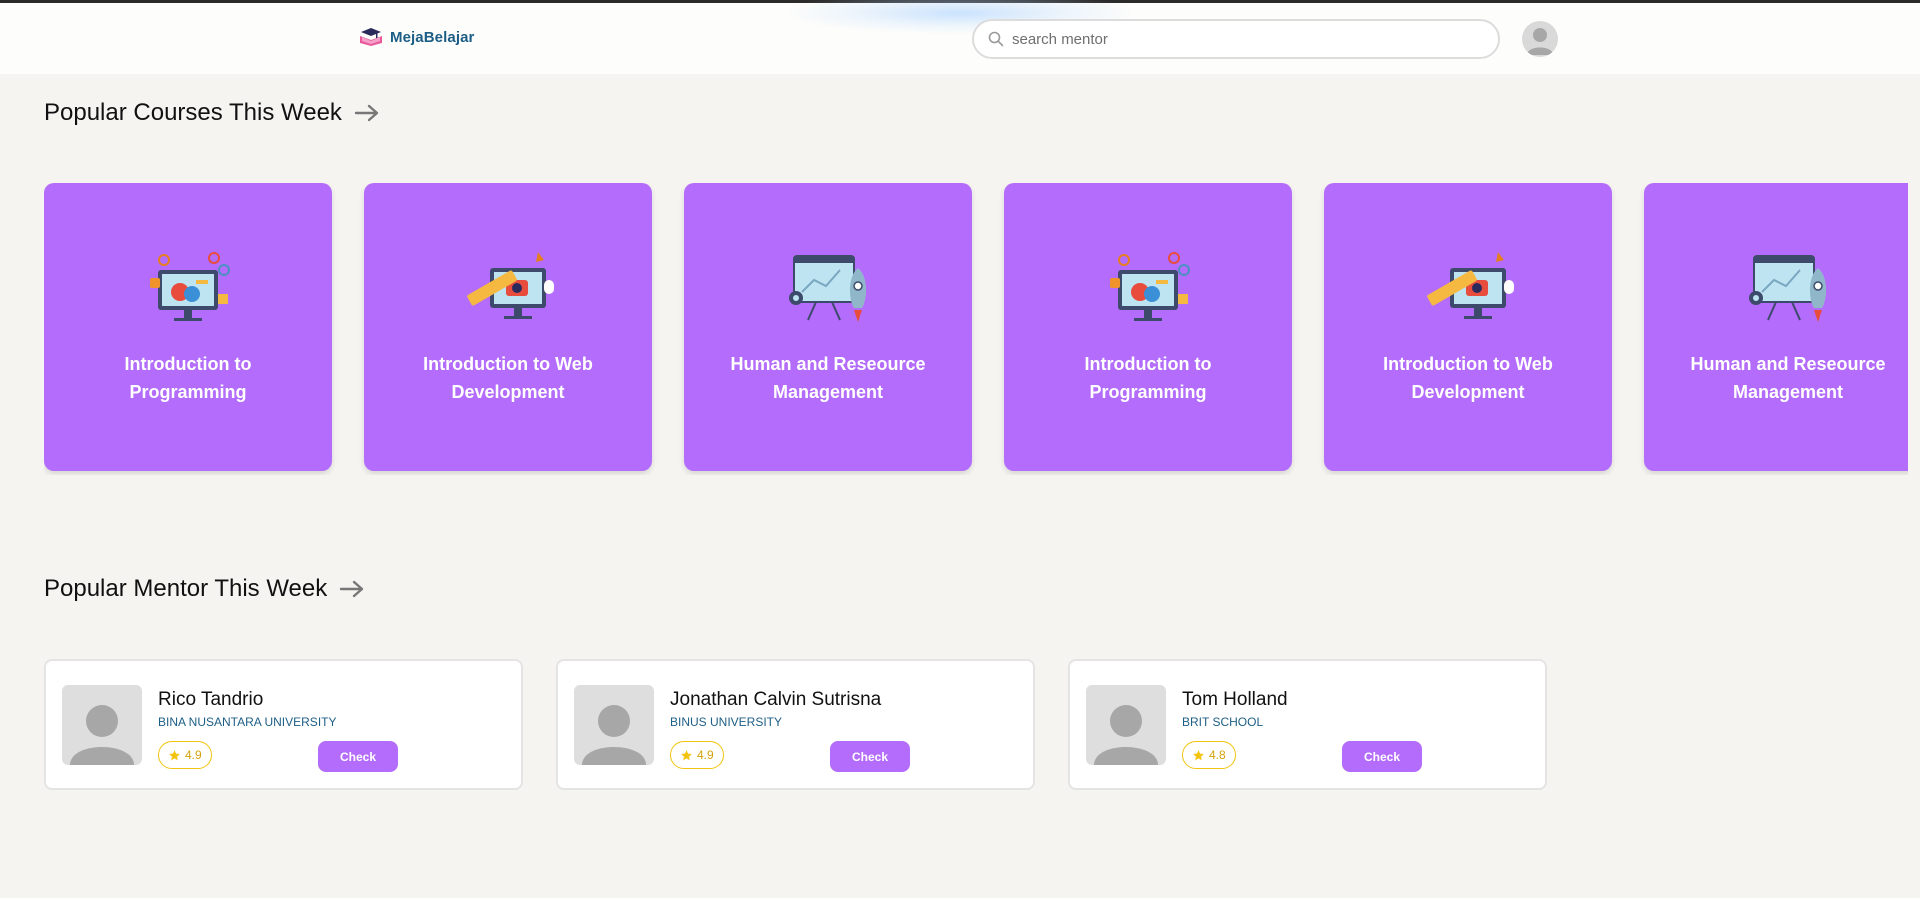  Describe the element at coordinates (1223, 722) in the screenshot. I see `mentor-school: BRIT SCHOOL` at that location.